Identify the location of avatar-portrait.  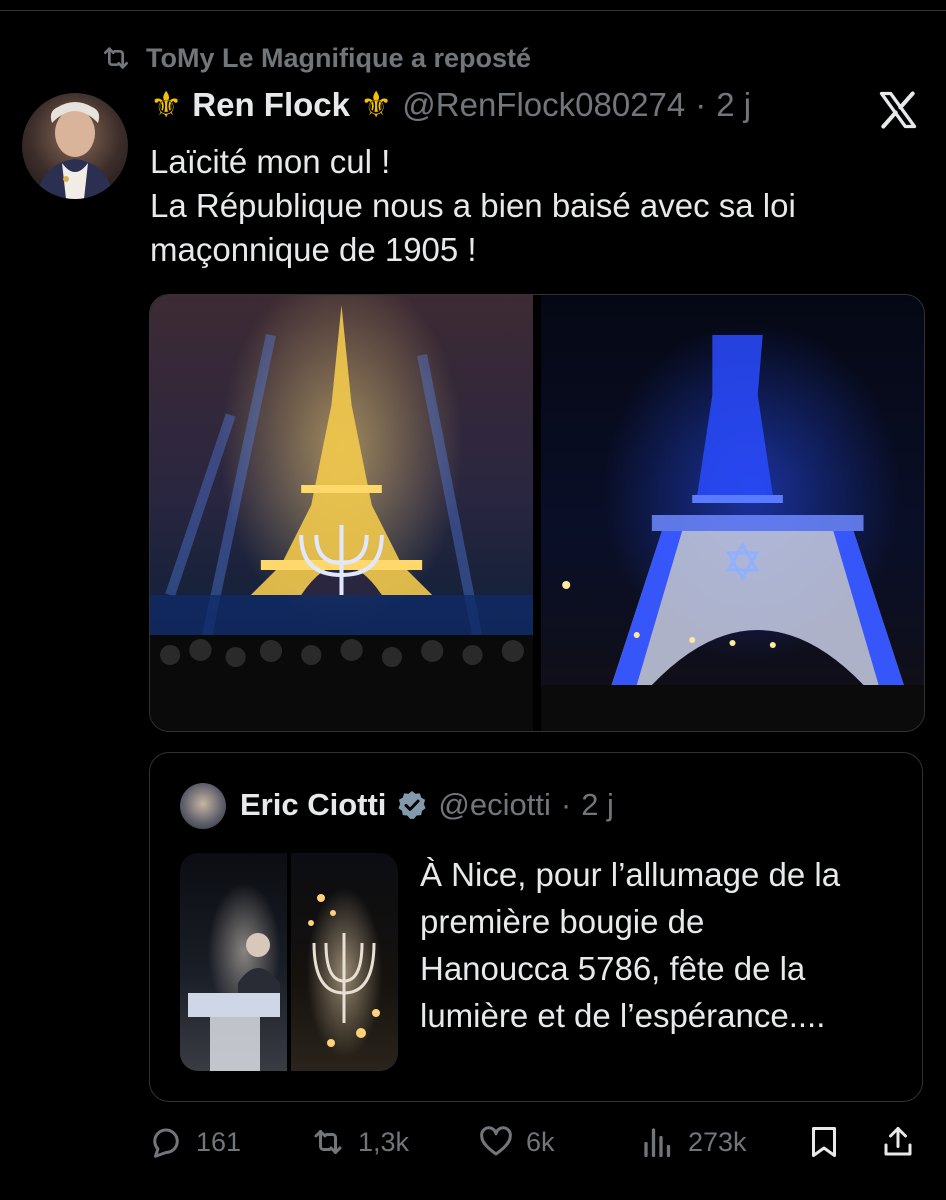
(75, 150).